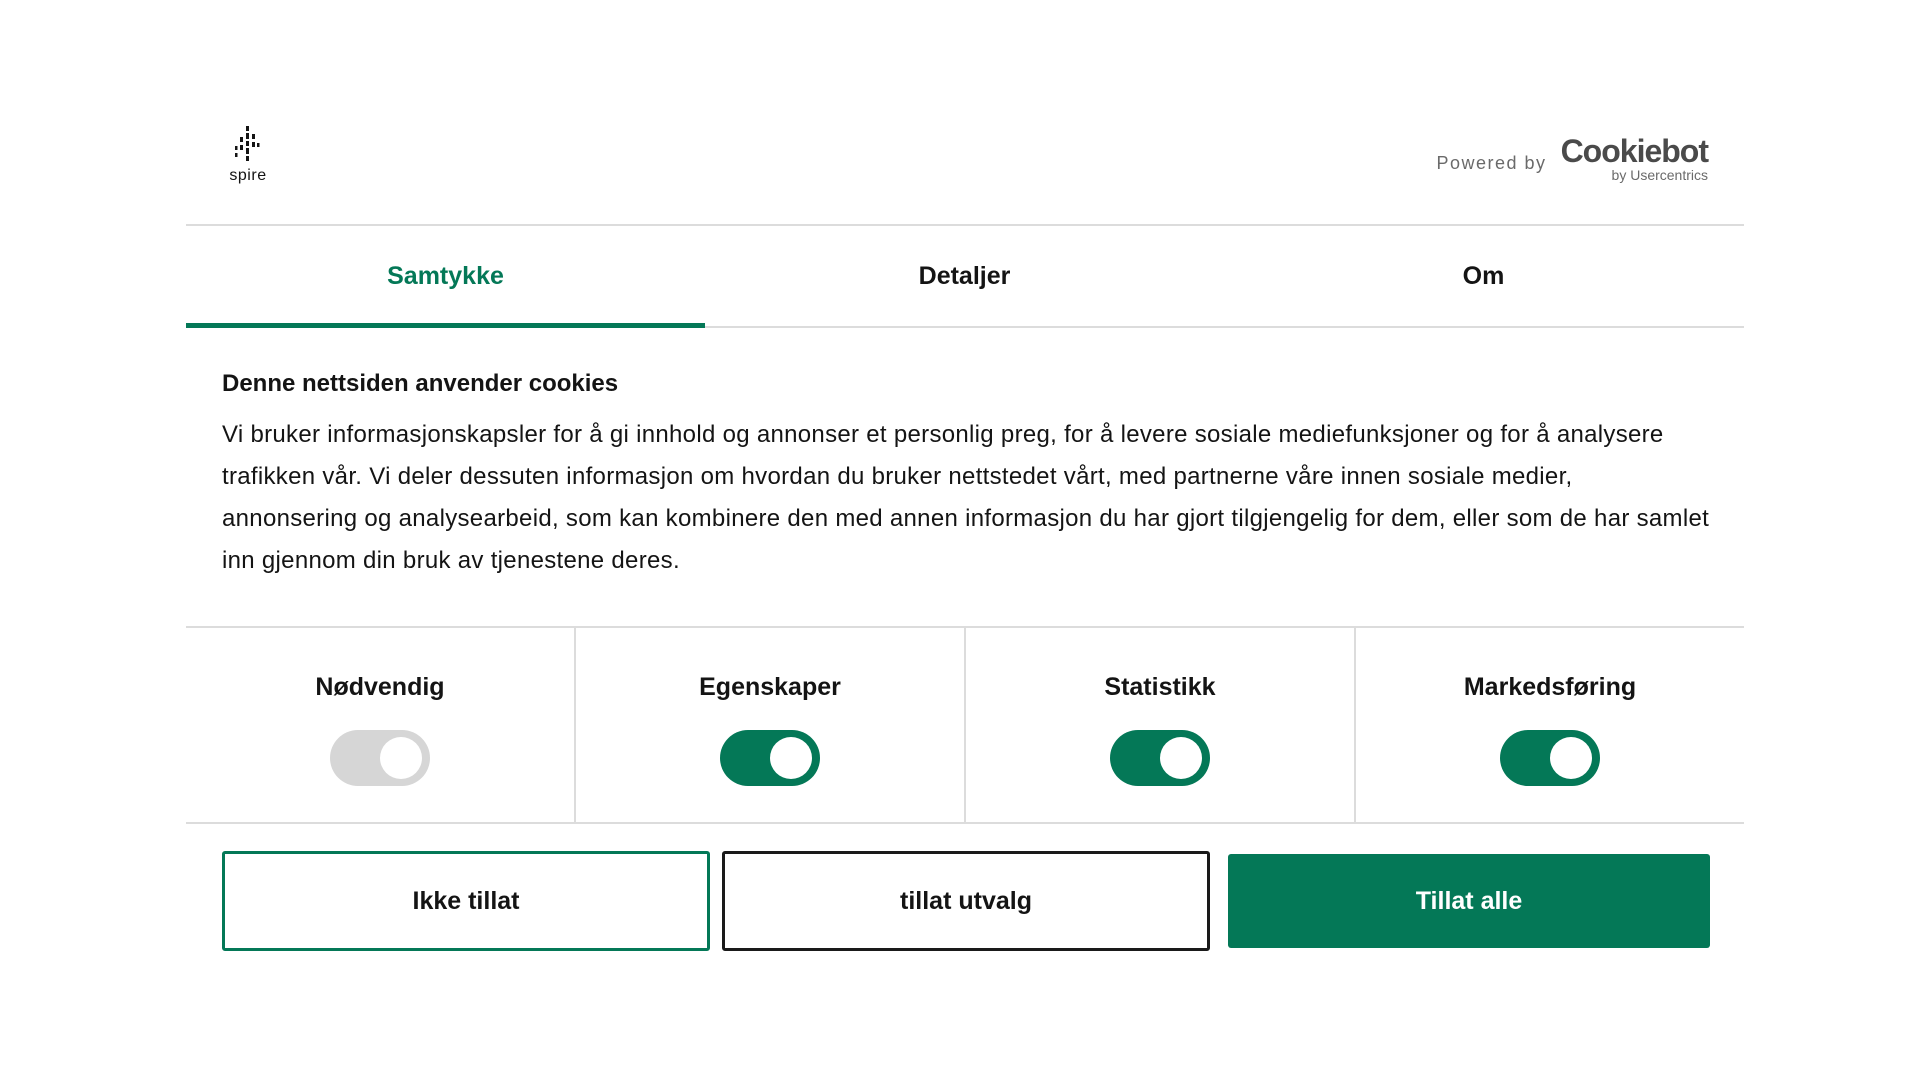  I want to click on category-label: Statistikk, so click(1160, 687).